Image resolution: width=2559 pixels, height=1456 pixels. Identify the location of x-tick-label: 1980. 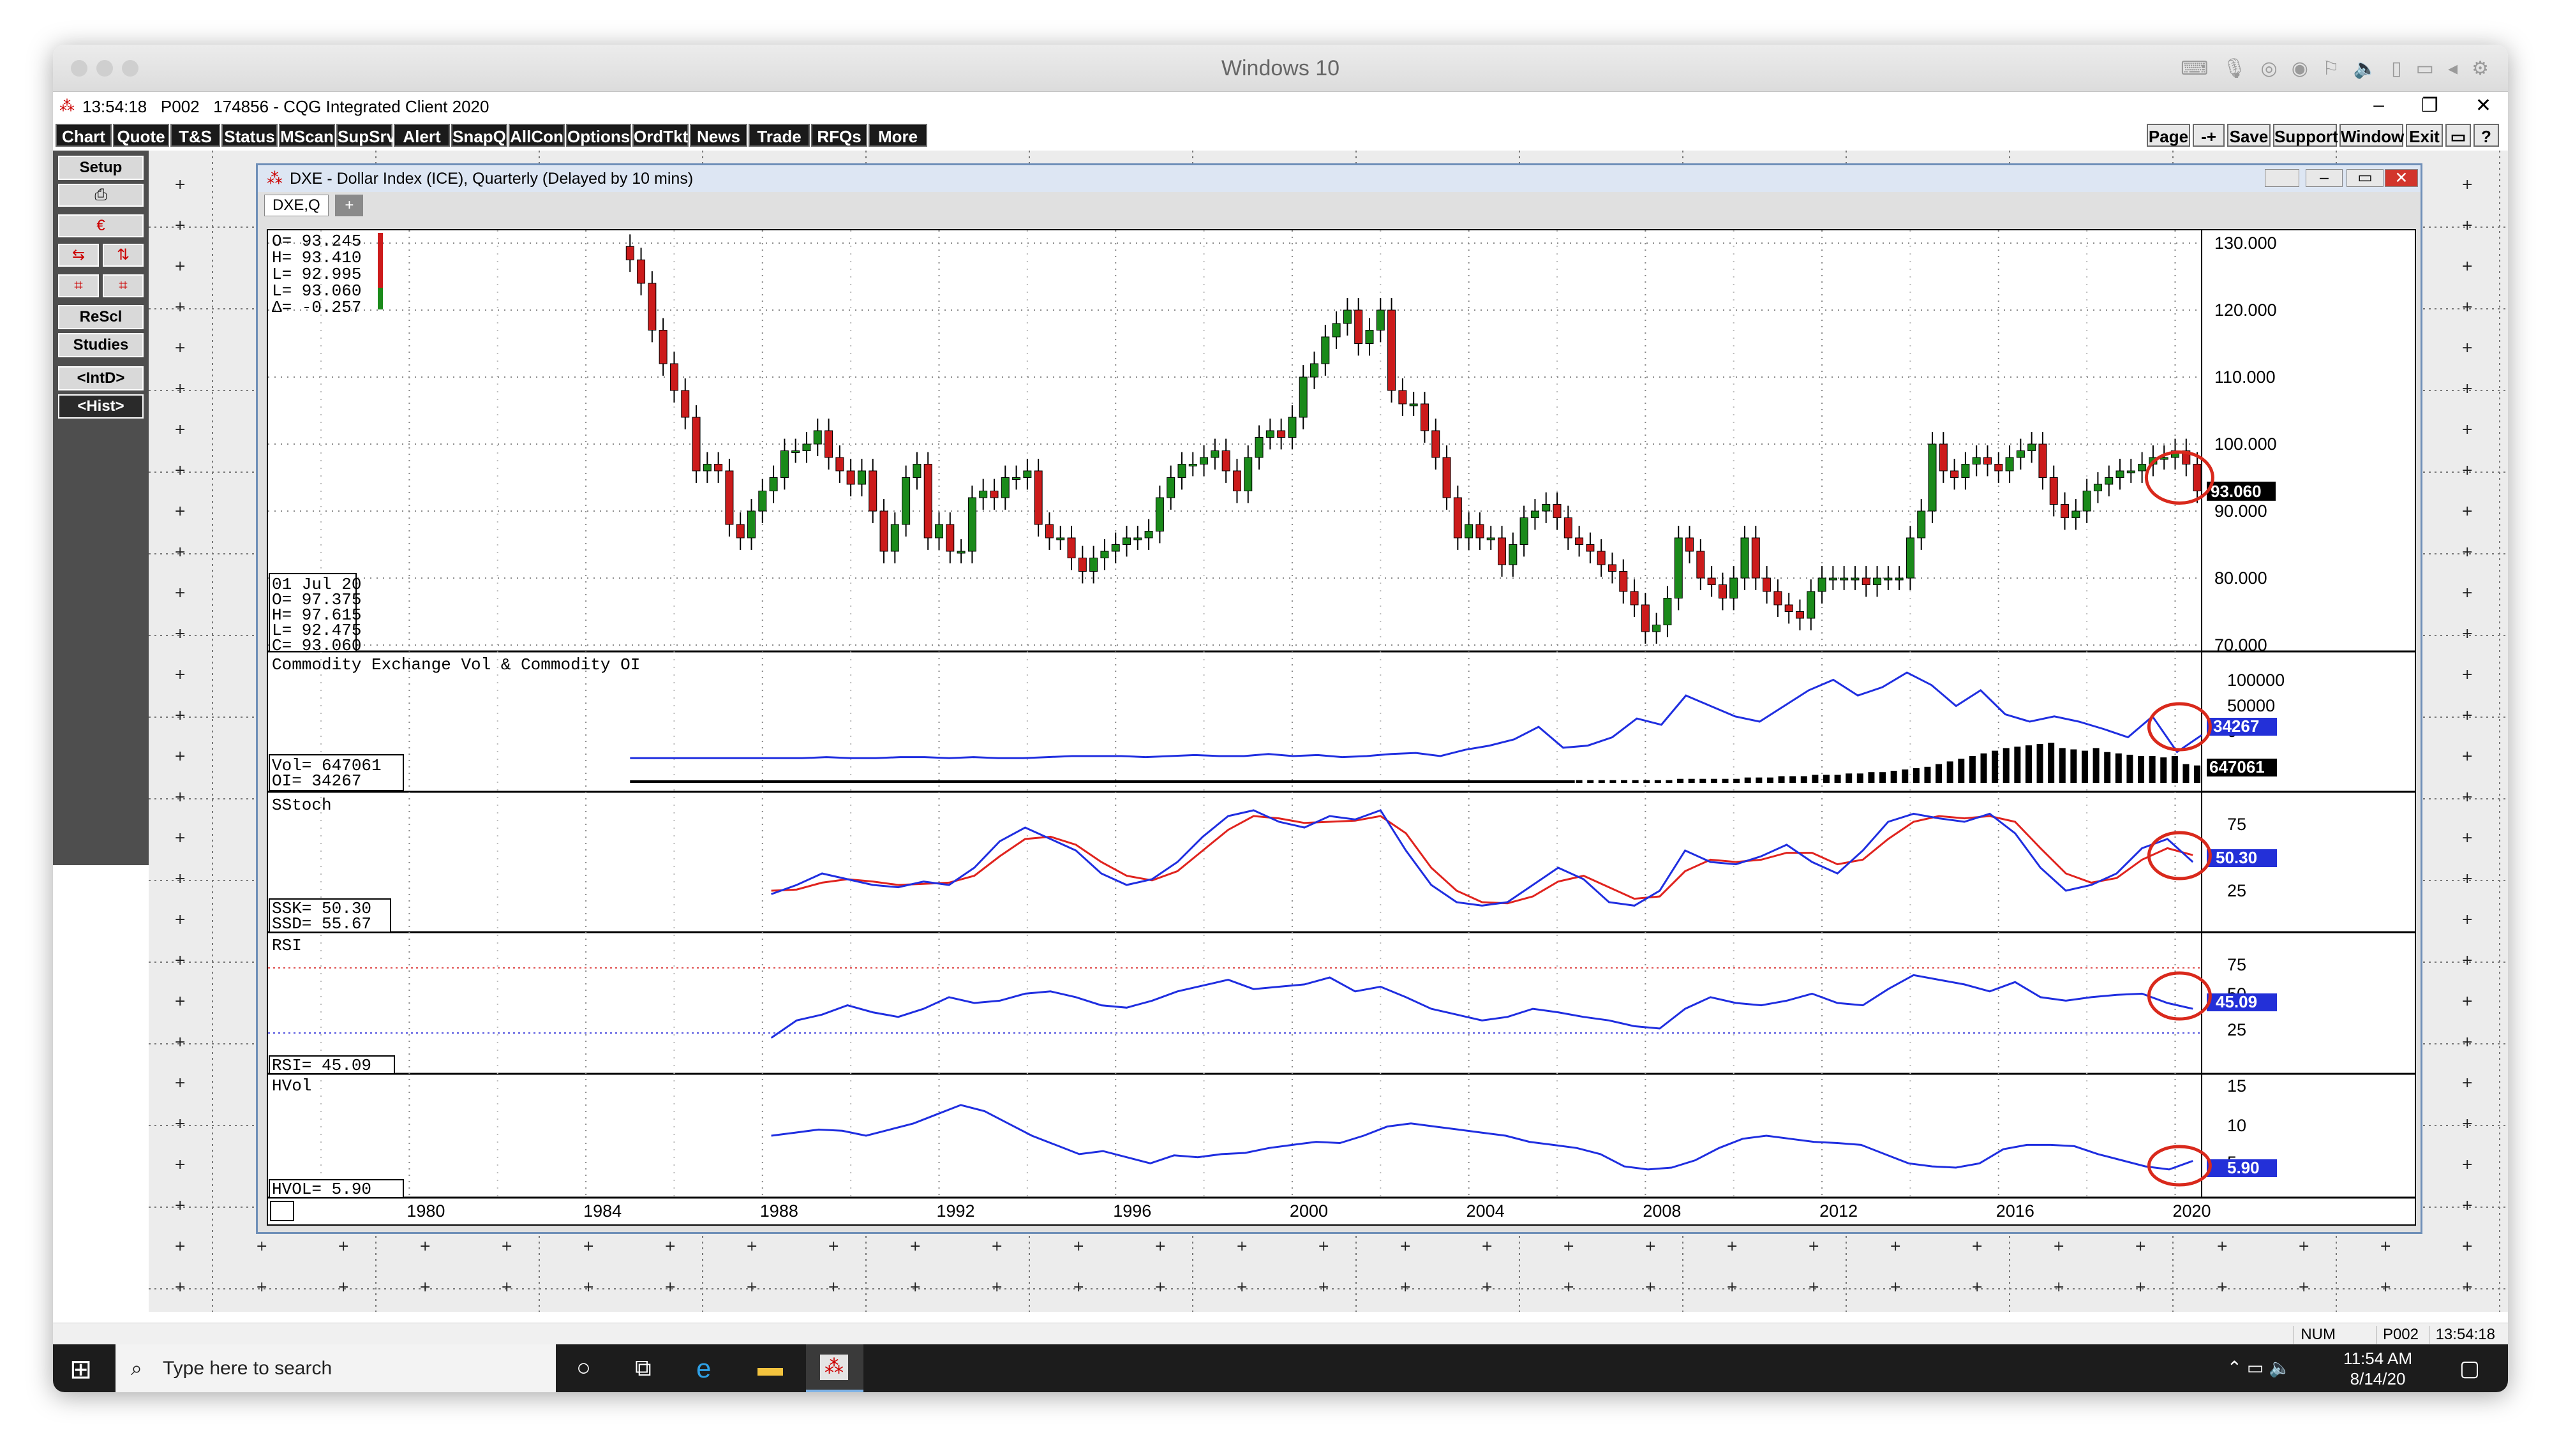
(426, 1211).